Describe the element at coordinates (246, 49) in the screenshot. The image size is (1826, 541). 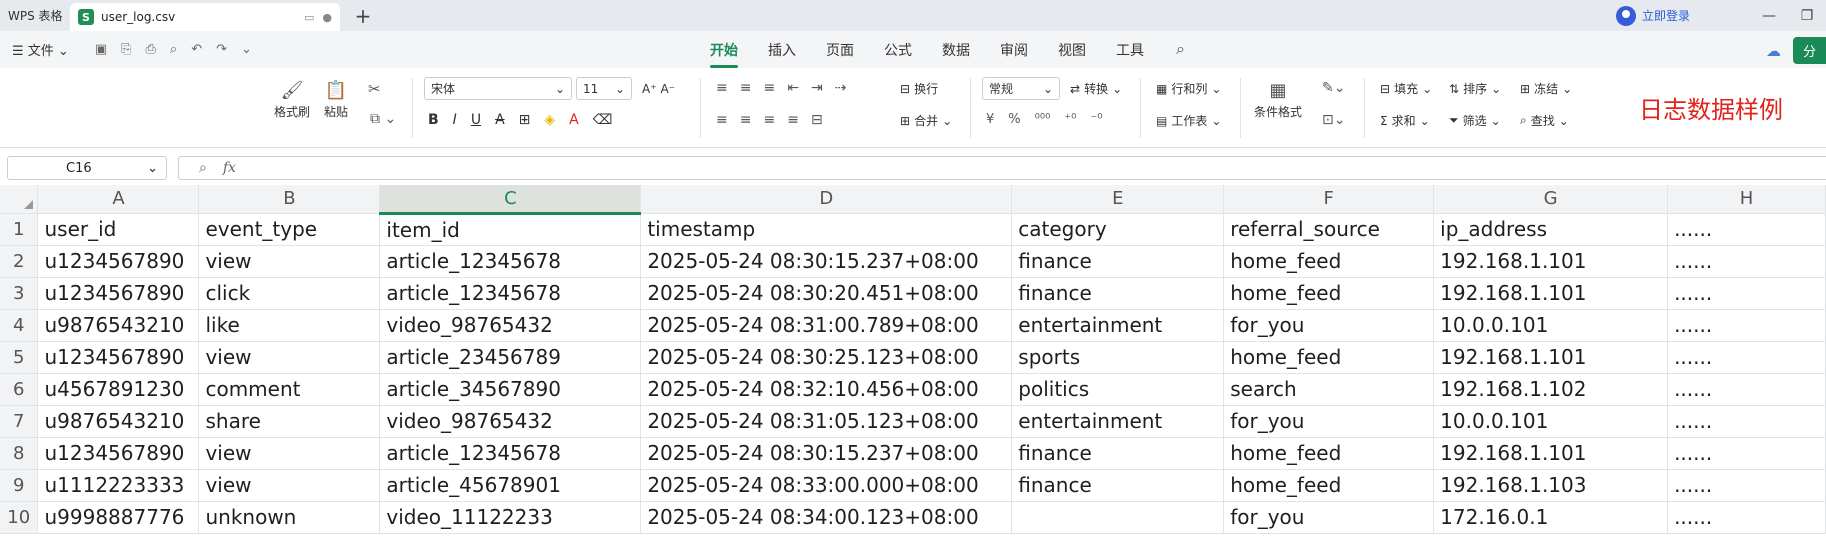
I see `chevron-down-icon: ⌄` at that location.